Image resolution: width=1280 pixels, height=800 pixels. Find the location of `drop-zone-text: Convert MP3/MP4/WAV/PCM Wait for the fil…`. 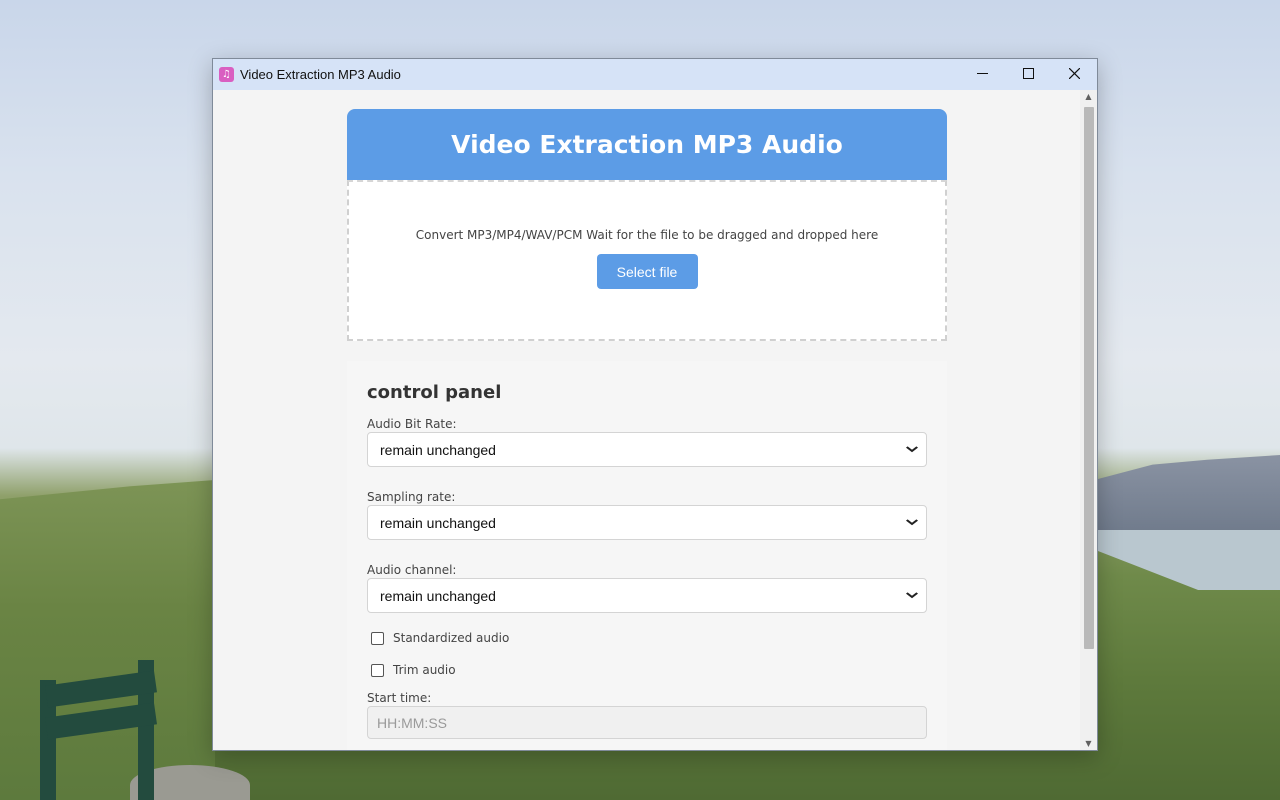

drop-zone-text: Convert MP3/MP4/WAV/PCM Wait for the fil… is located at coordinates (647, 235).